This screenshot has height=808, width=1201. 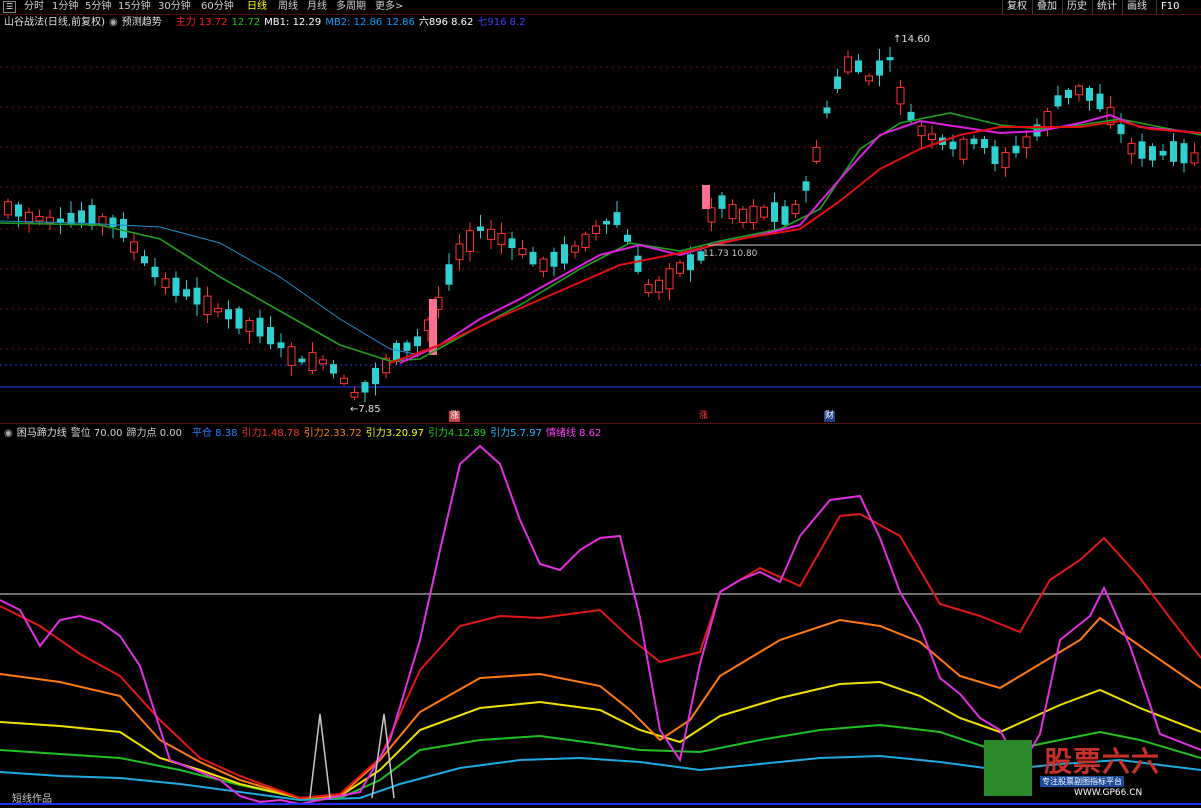 I want to click on legend-item: 蹄力点 0.00, so click(x=154, y=433).